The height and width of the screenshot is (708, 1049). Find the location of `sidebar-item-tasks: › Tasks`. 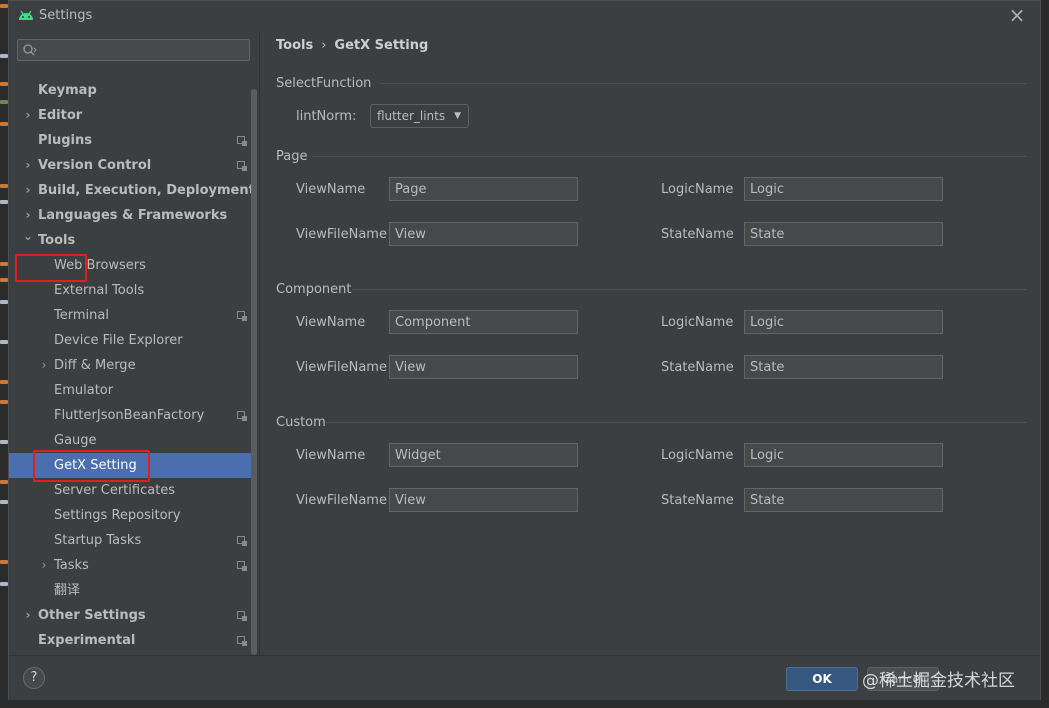

sidebar-item-tasks: › Tasks is located at coordinates (130, 565).